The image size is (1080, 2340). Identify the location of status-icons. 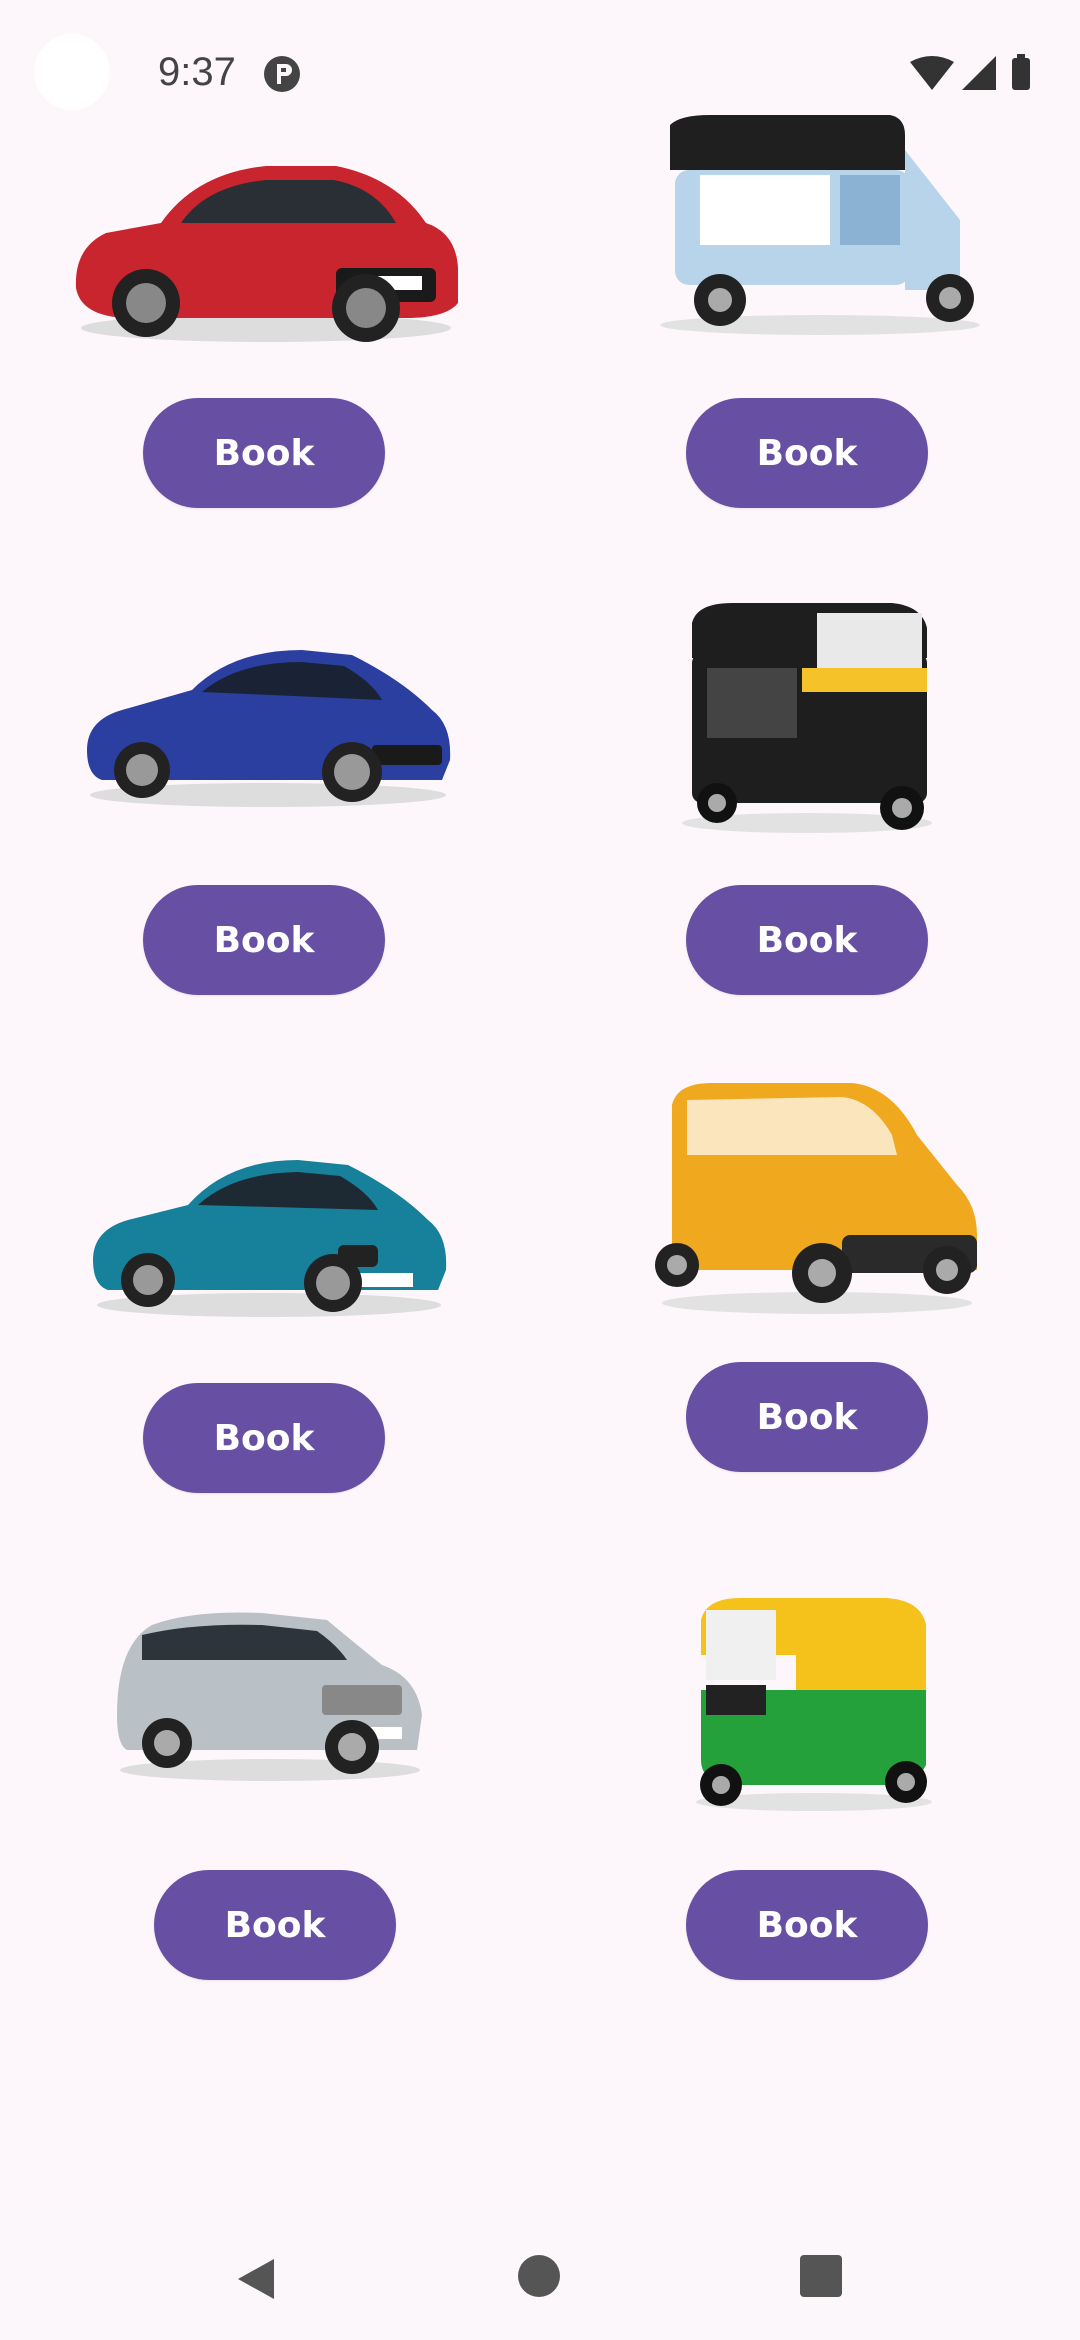
(970, 72).